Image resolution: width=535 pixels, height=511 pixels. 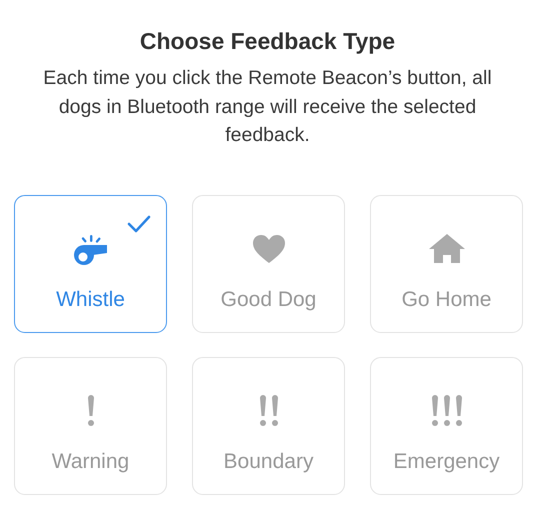 I want to click on house-icon, so click(x=446, y=249).